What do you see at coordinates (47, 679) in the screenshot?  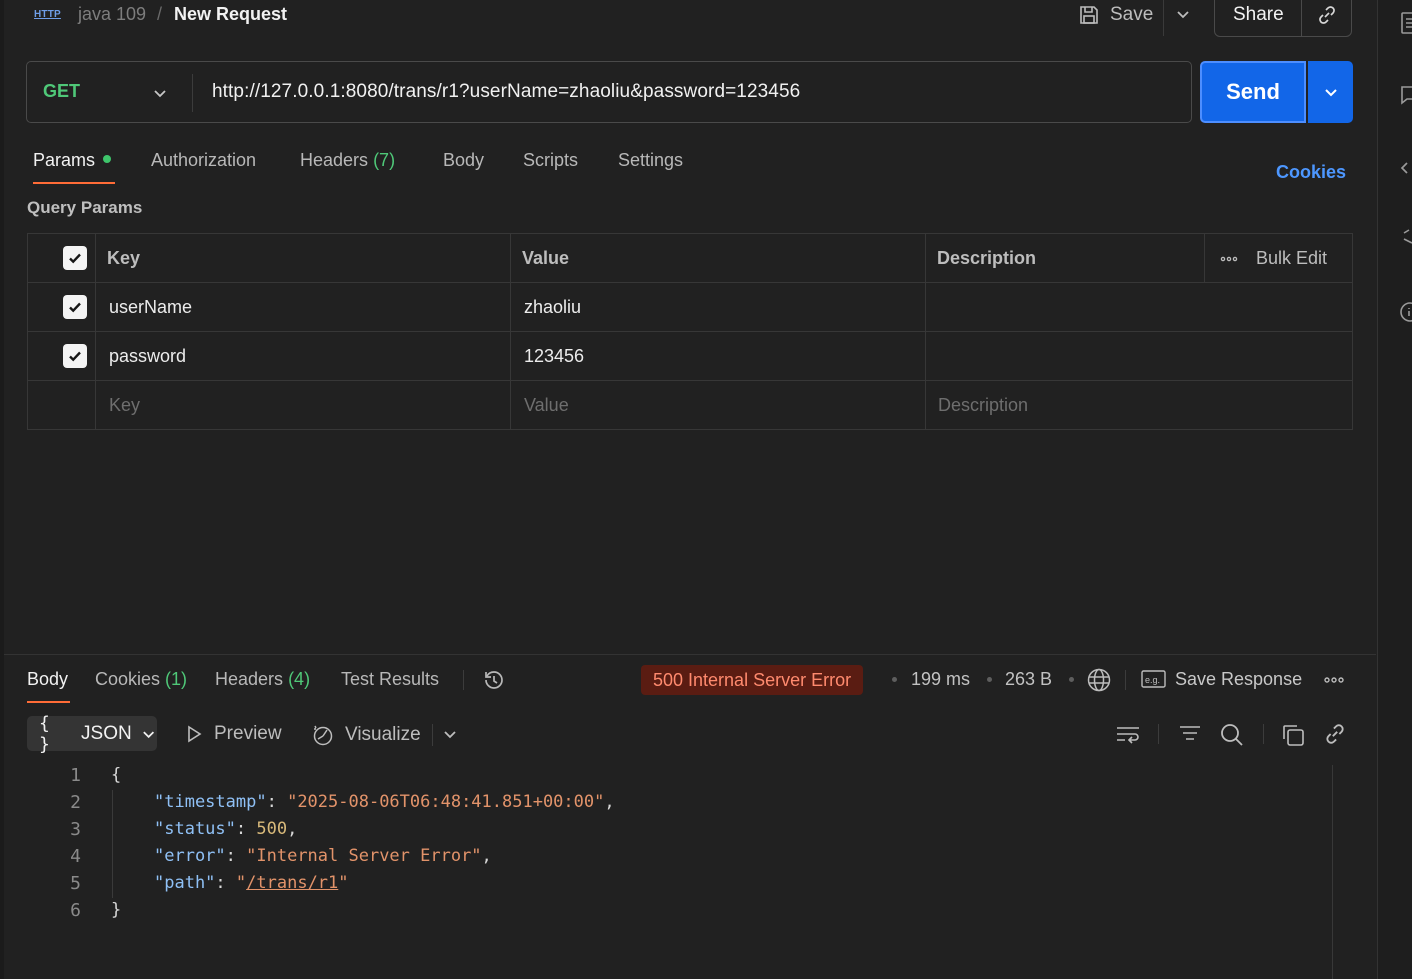 I see `response-tab-body: Body` at bounding box center [47, 679].